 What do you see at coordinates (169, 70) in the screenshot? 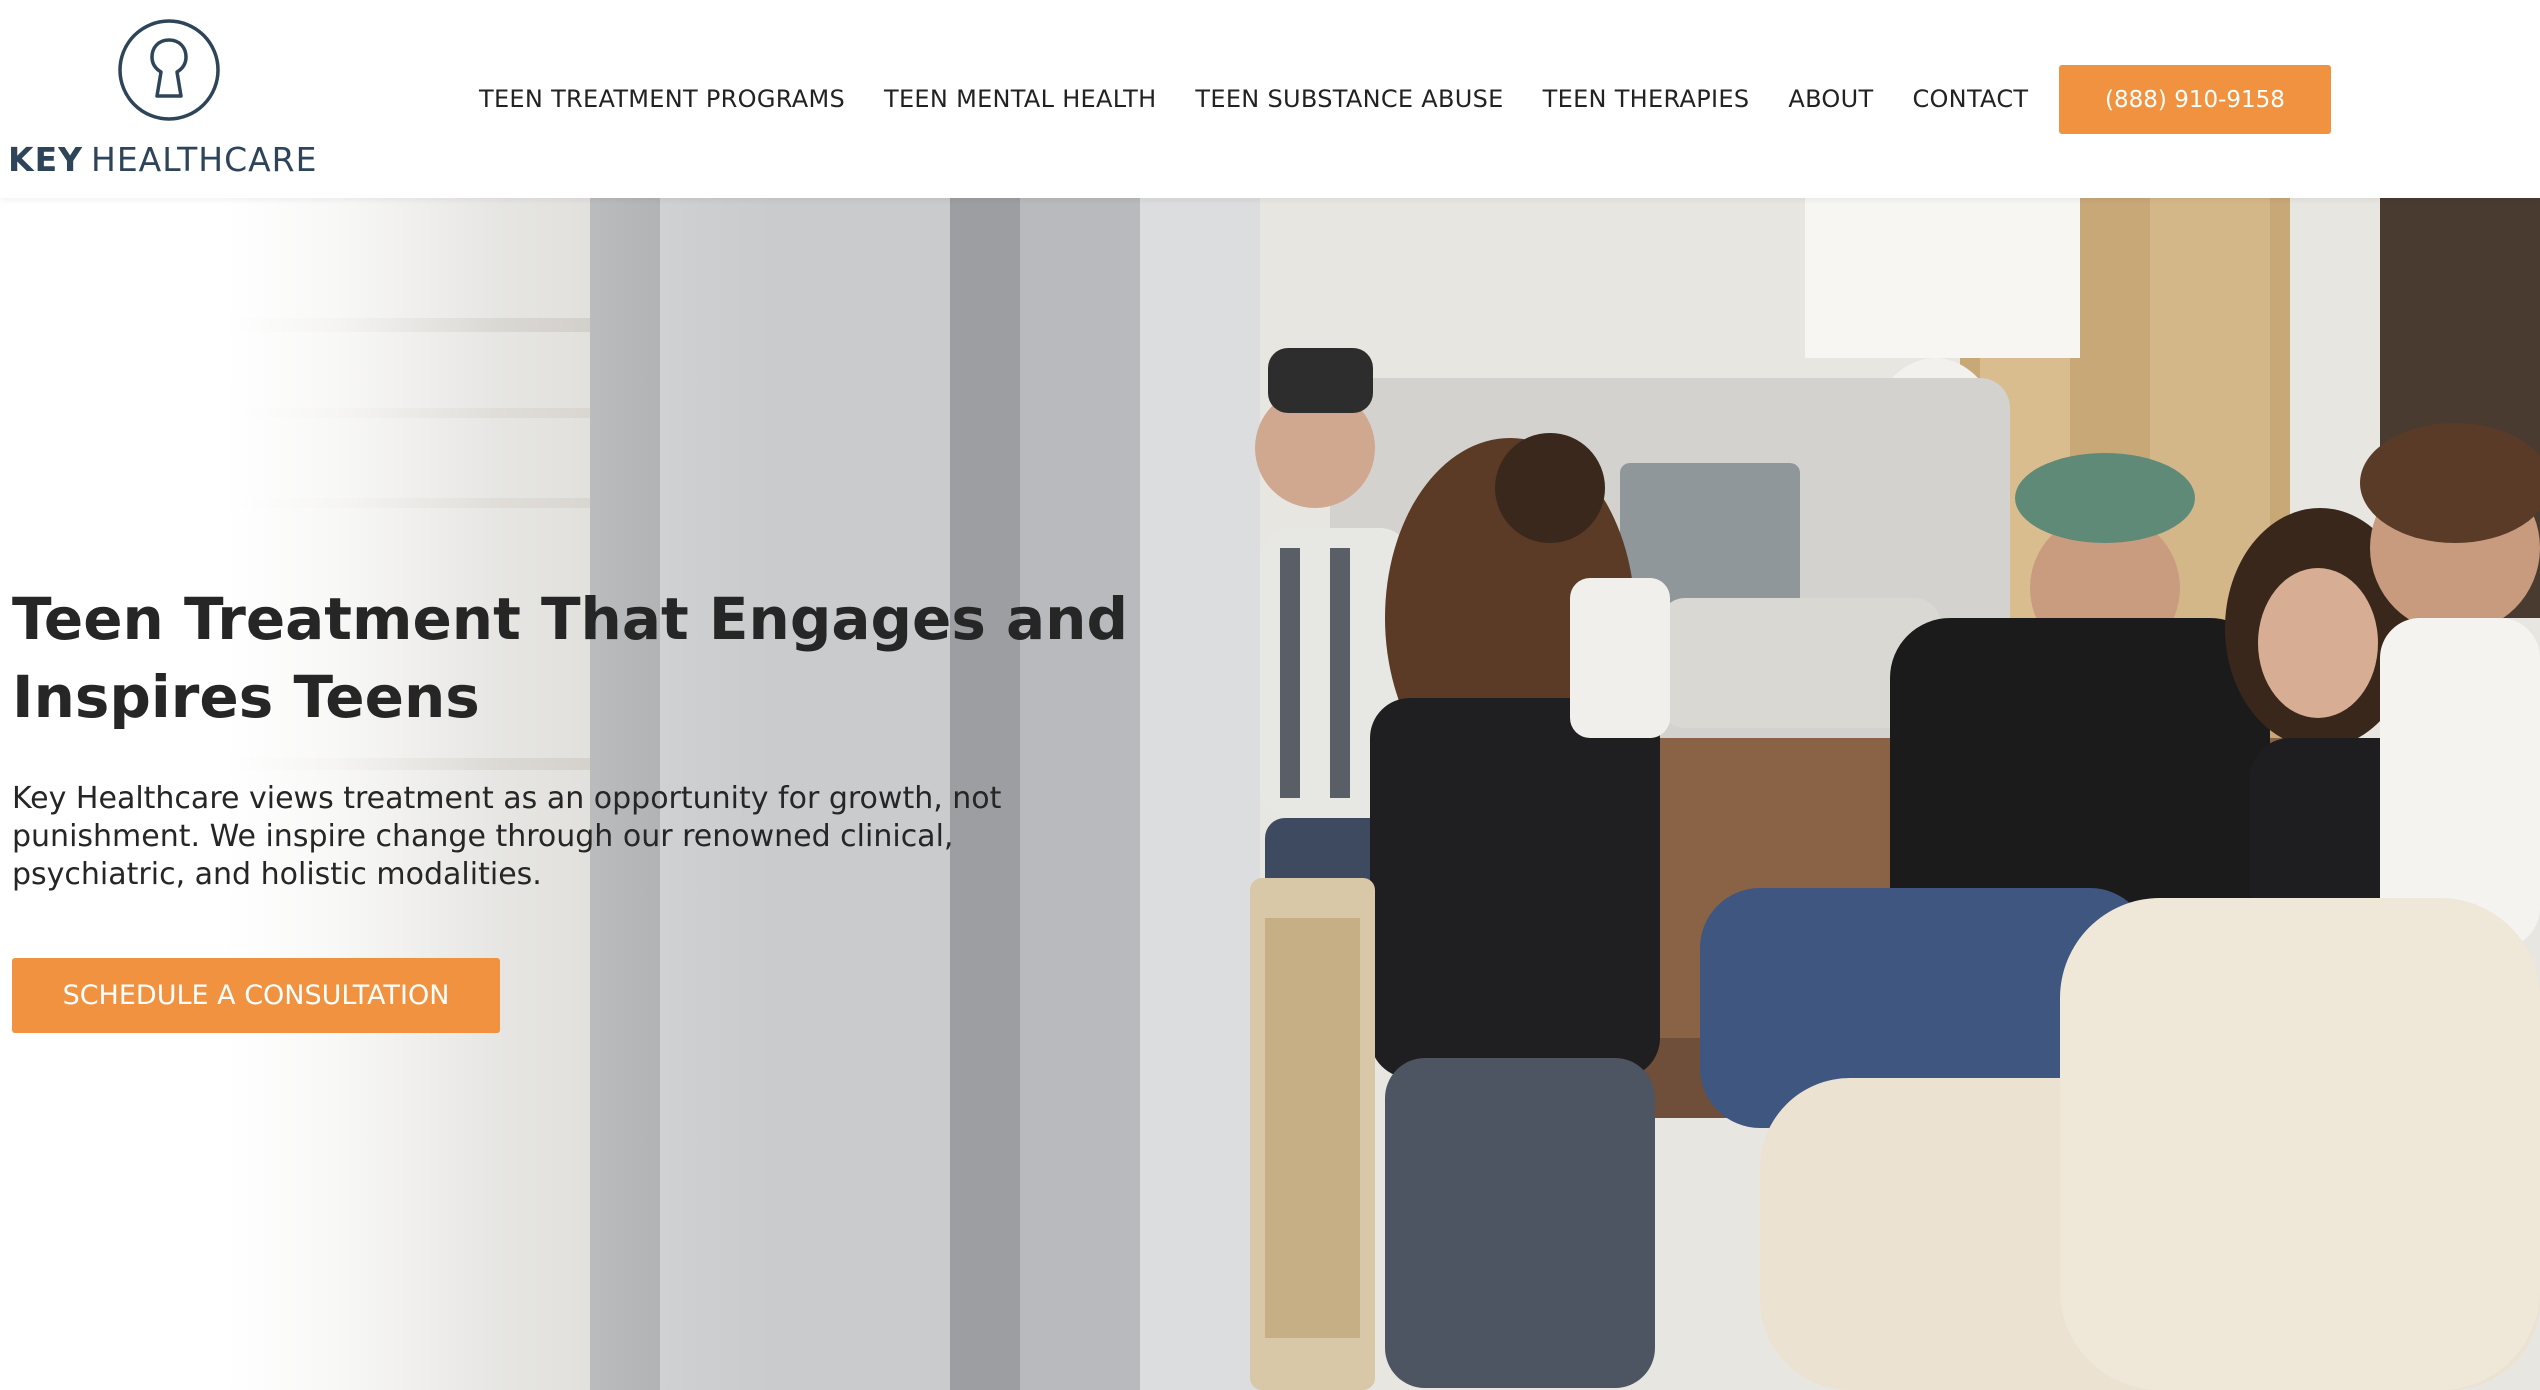
I see `keyhole-icon` at bounding box center [169, 70].